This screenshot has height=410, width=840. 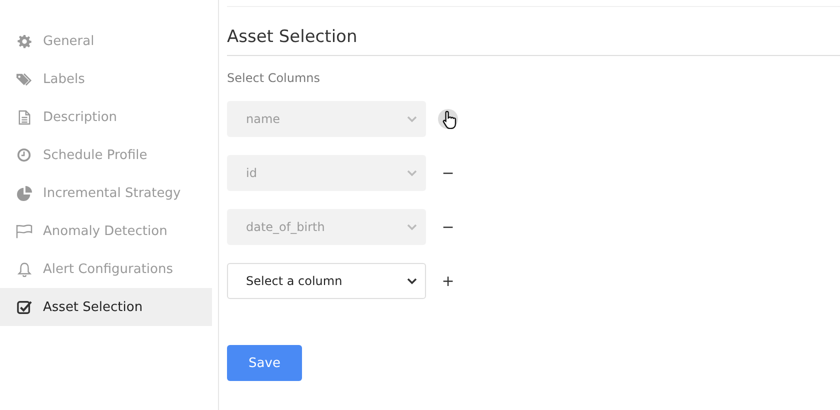 What do you see at coordinates (106, 155) in the screenshot?
I see `sidebar-item: Schedule Profile` at bounding box center [106, 155].